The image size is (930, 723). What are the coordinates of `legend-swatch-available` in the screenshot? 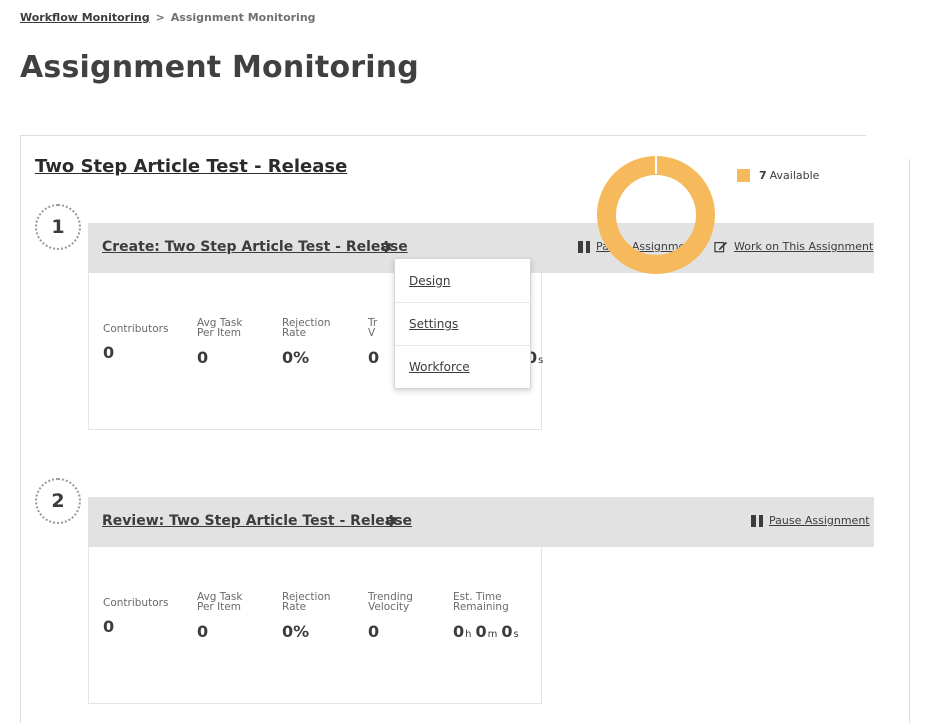 It's located at (743, 175).